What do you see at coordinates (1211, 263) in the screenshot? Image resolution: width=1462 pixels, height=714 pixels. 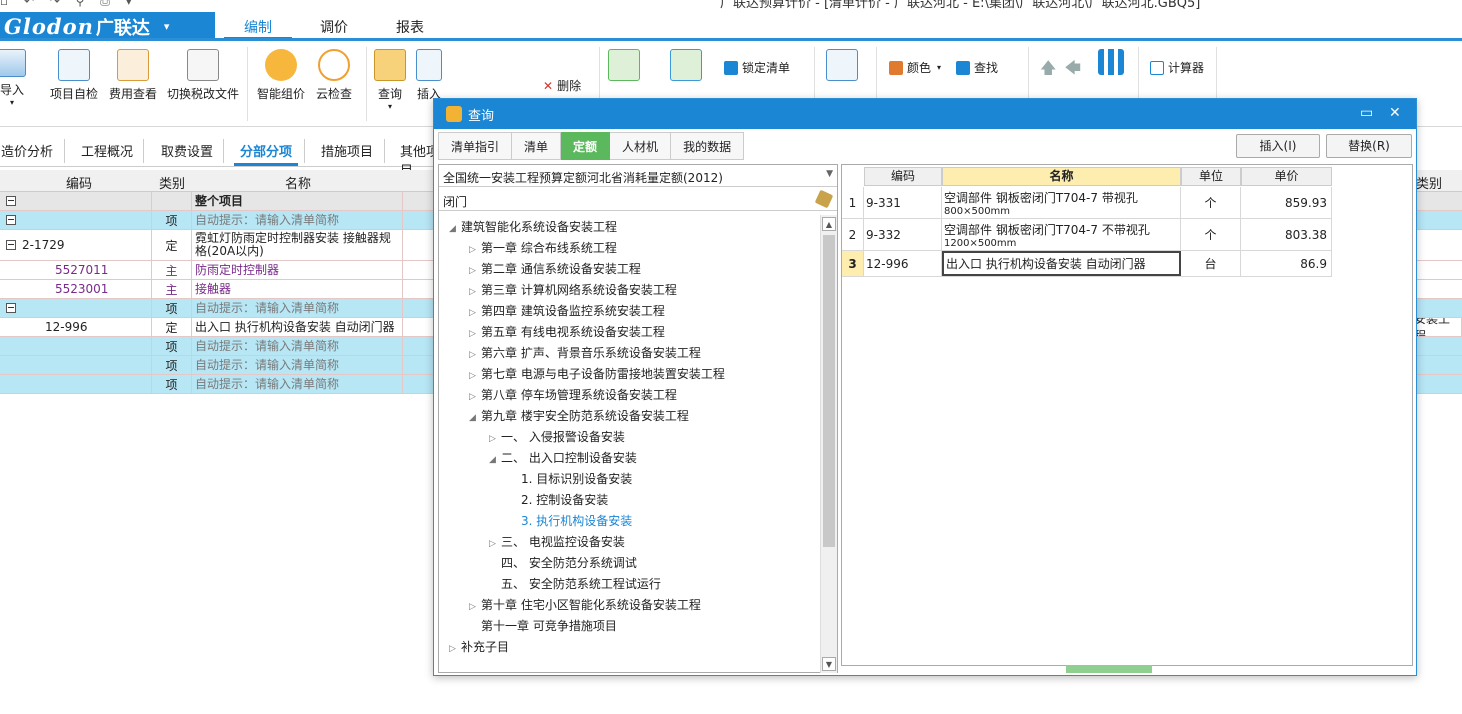 I see `result-unit: 台` at bounding box center [1211, 263].